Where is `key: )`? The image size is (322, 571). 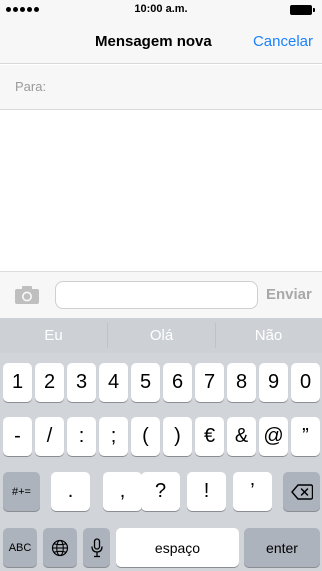 key: ) is located at coordinates (177, 436).